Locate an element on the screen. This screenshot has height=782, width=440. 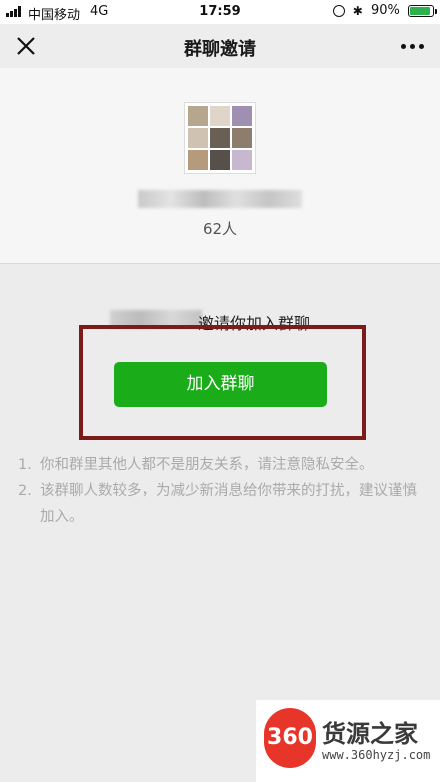
watermark: 360 货源之家 www.360hyzj.com is located at coordinates (348, 741).